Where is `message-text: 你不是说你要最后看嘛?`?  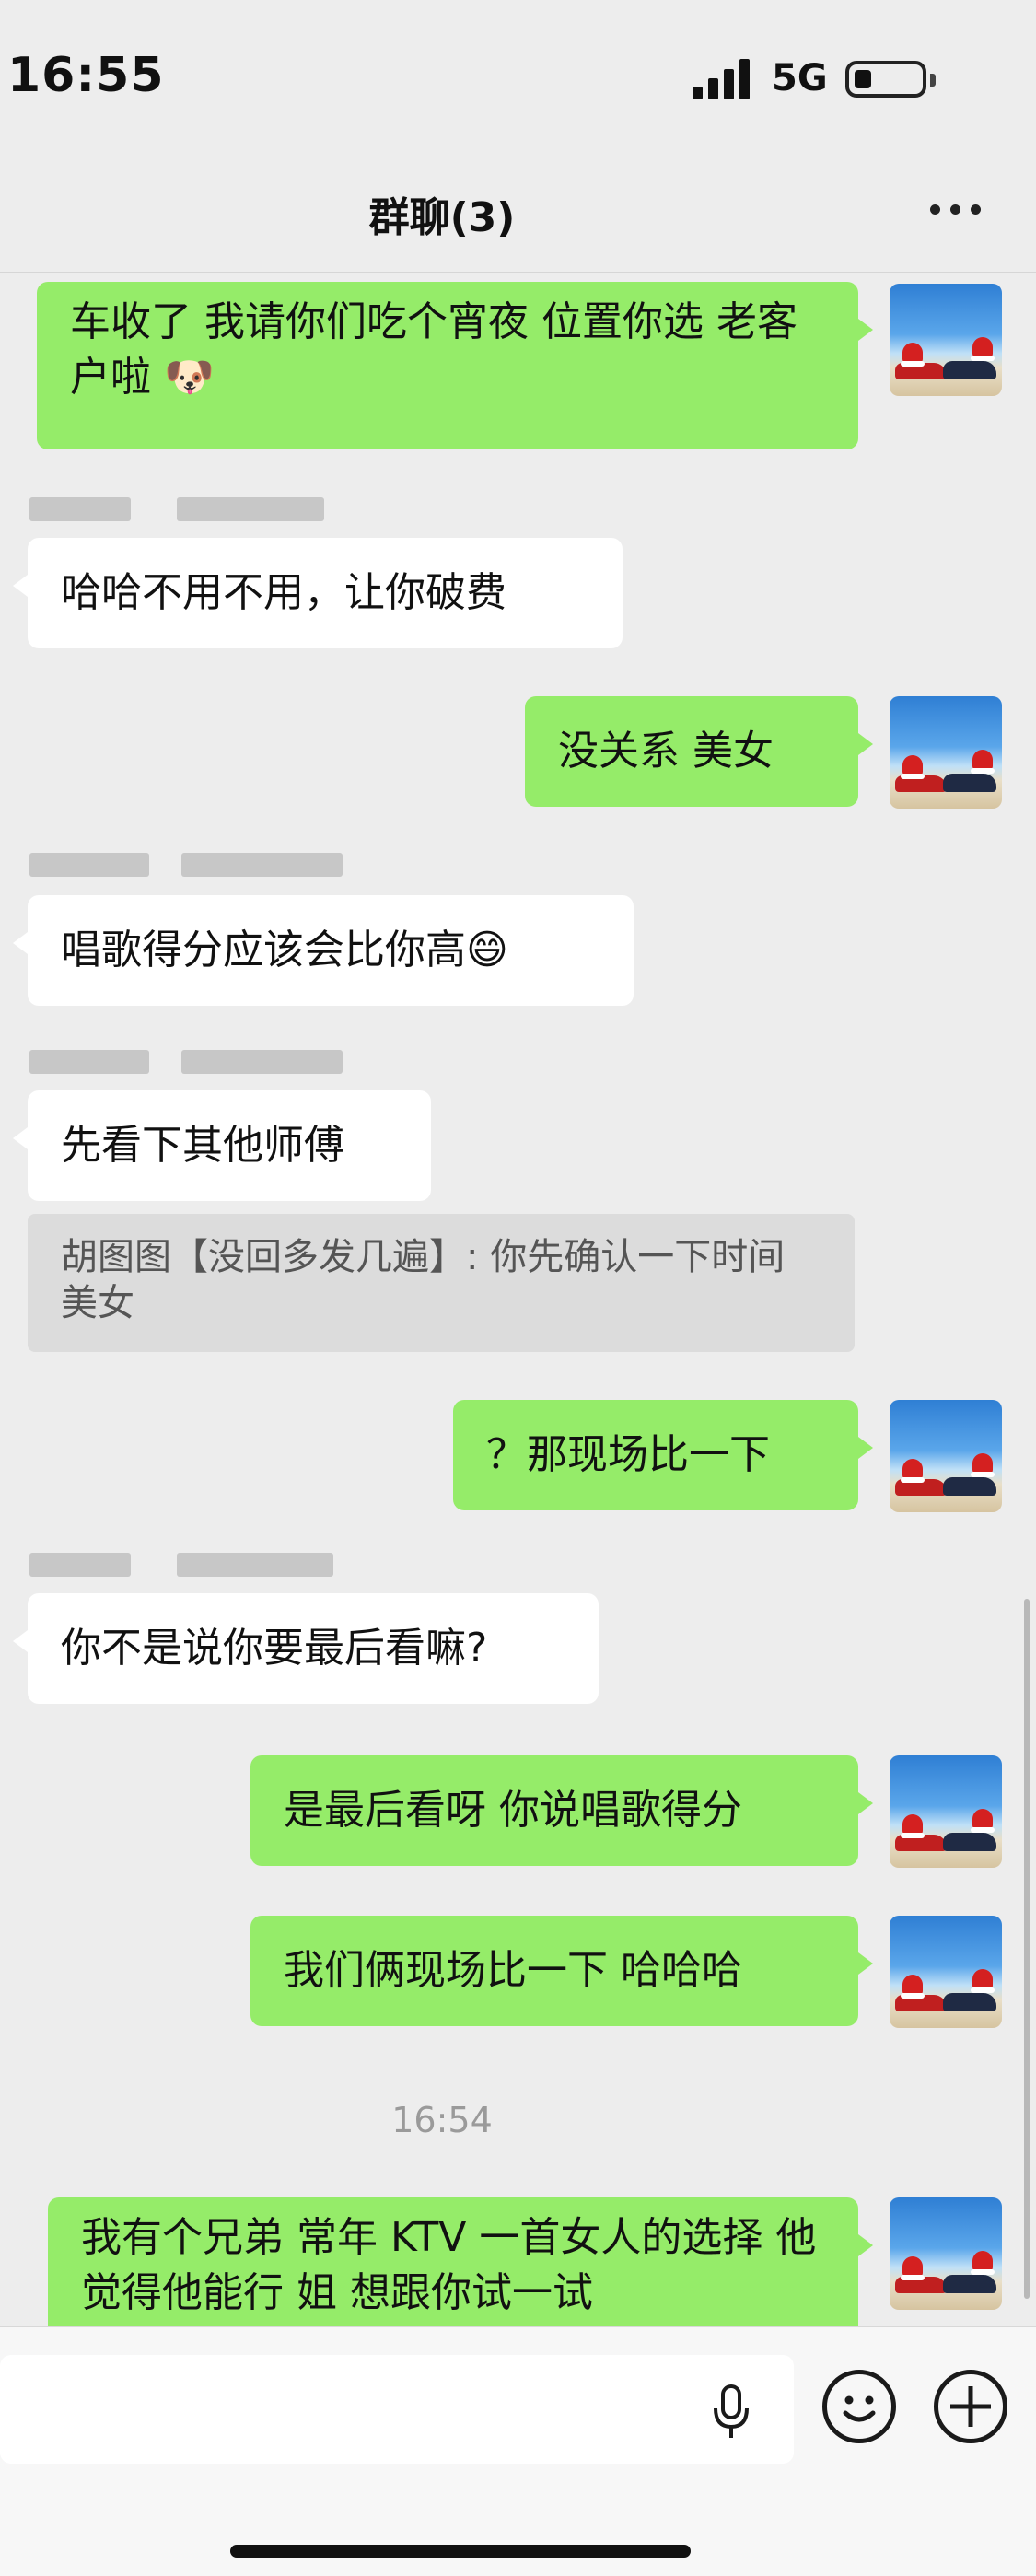
message-text: 你不是说你要最后看嘛? is located at coordinates (274, 1648).